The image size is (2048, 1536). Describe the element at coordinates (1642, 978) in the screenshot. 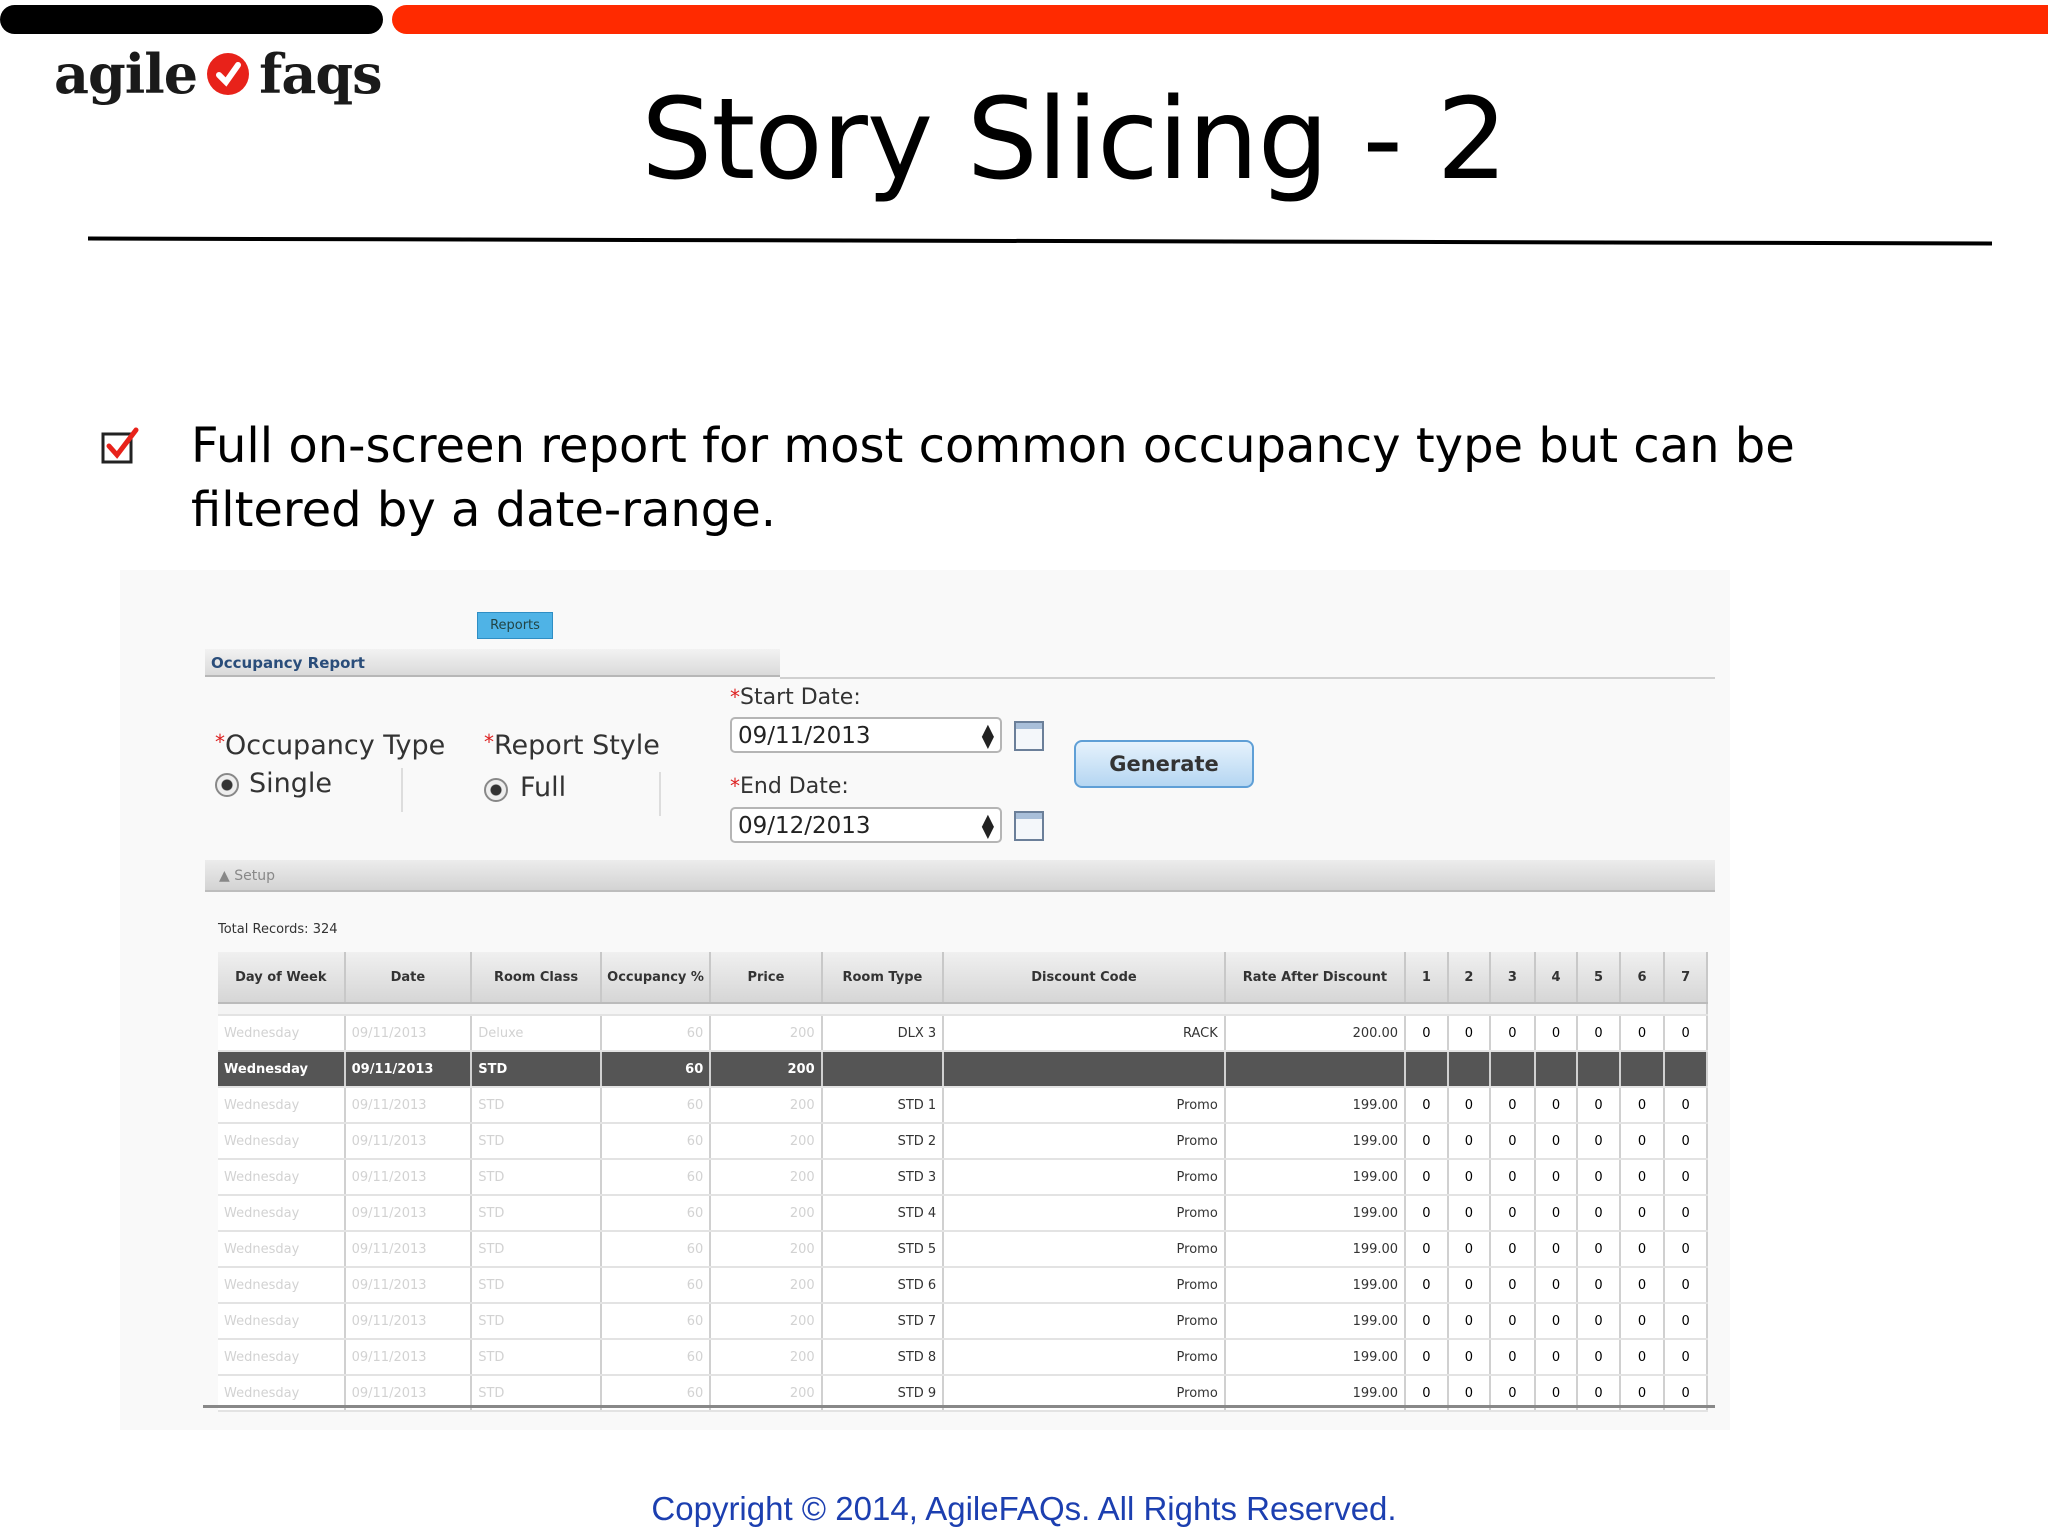

I see `column-header: 6` at that location.